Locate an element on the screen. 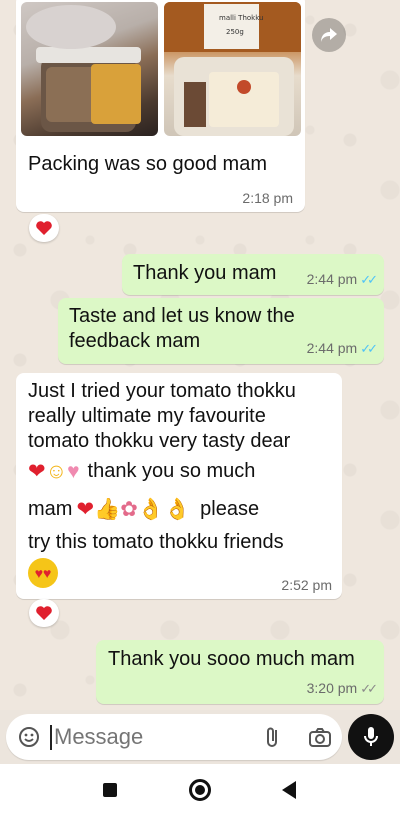  message-outgoing-thankyou: Thank you mam 2:44 pm ✓✓ is located at coordinates (253, 274).